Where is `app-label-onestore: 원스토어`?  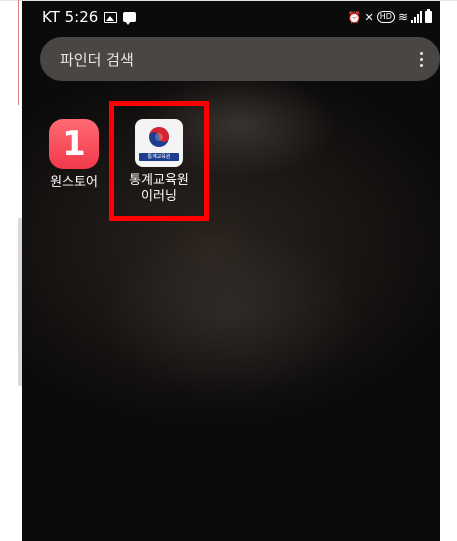 app-label-onestore: 원스토어 is located at coordinates (74, 182).